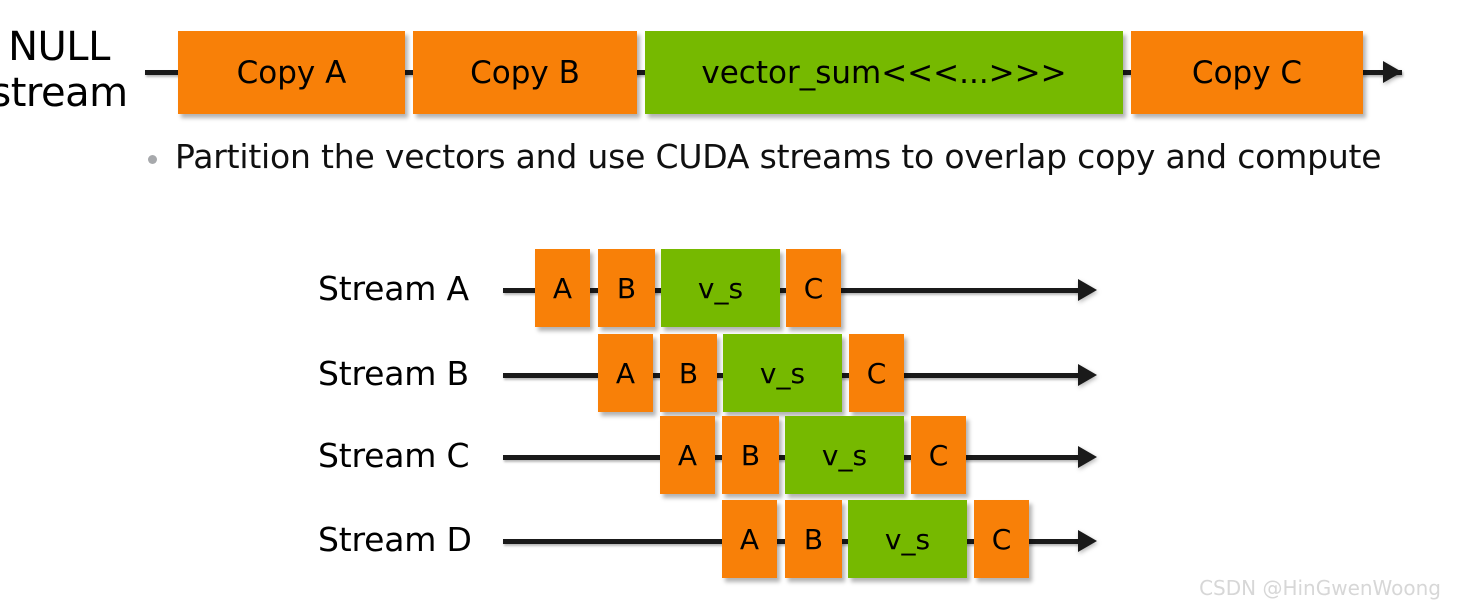 This screenshot has height=608, width=1459. Describe the element at coordinates (1087, 375) in the screenshot. I see `stream-arrow-icon-b` at that location.